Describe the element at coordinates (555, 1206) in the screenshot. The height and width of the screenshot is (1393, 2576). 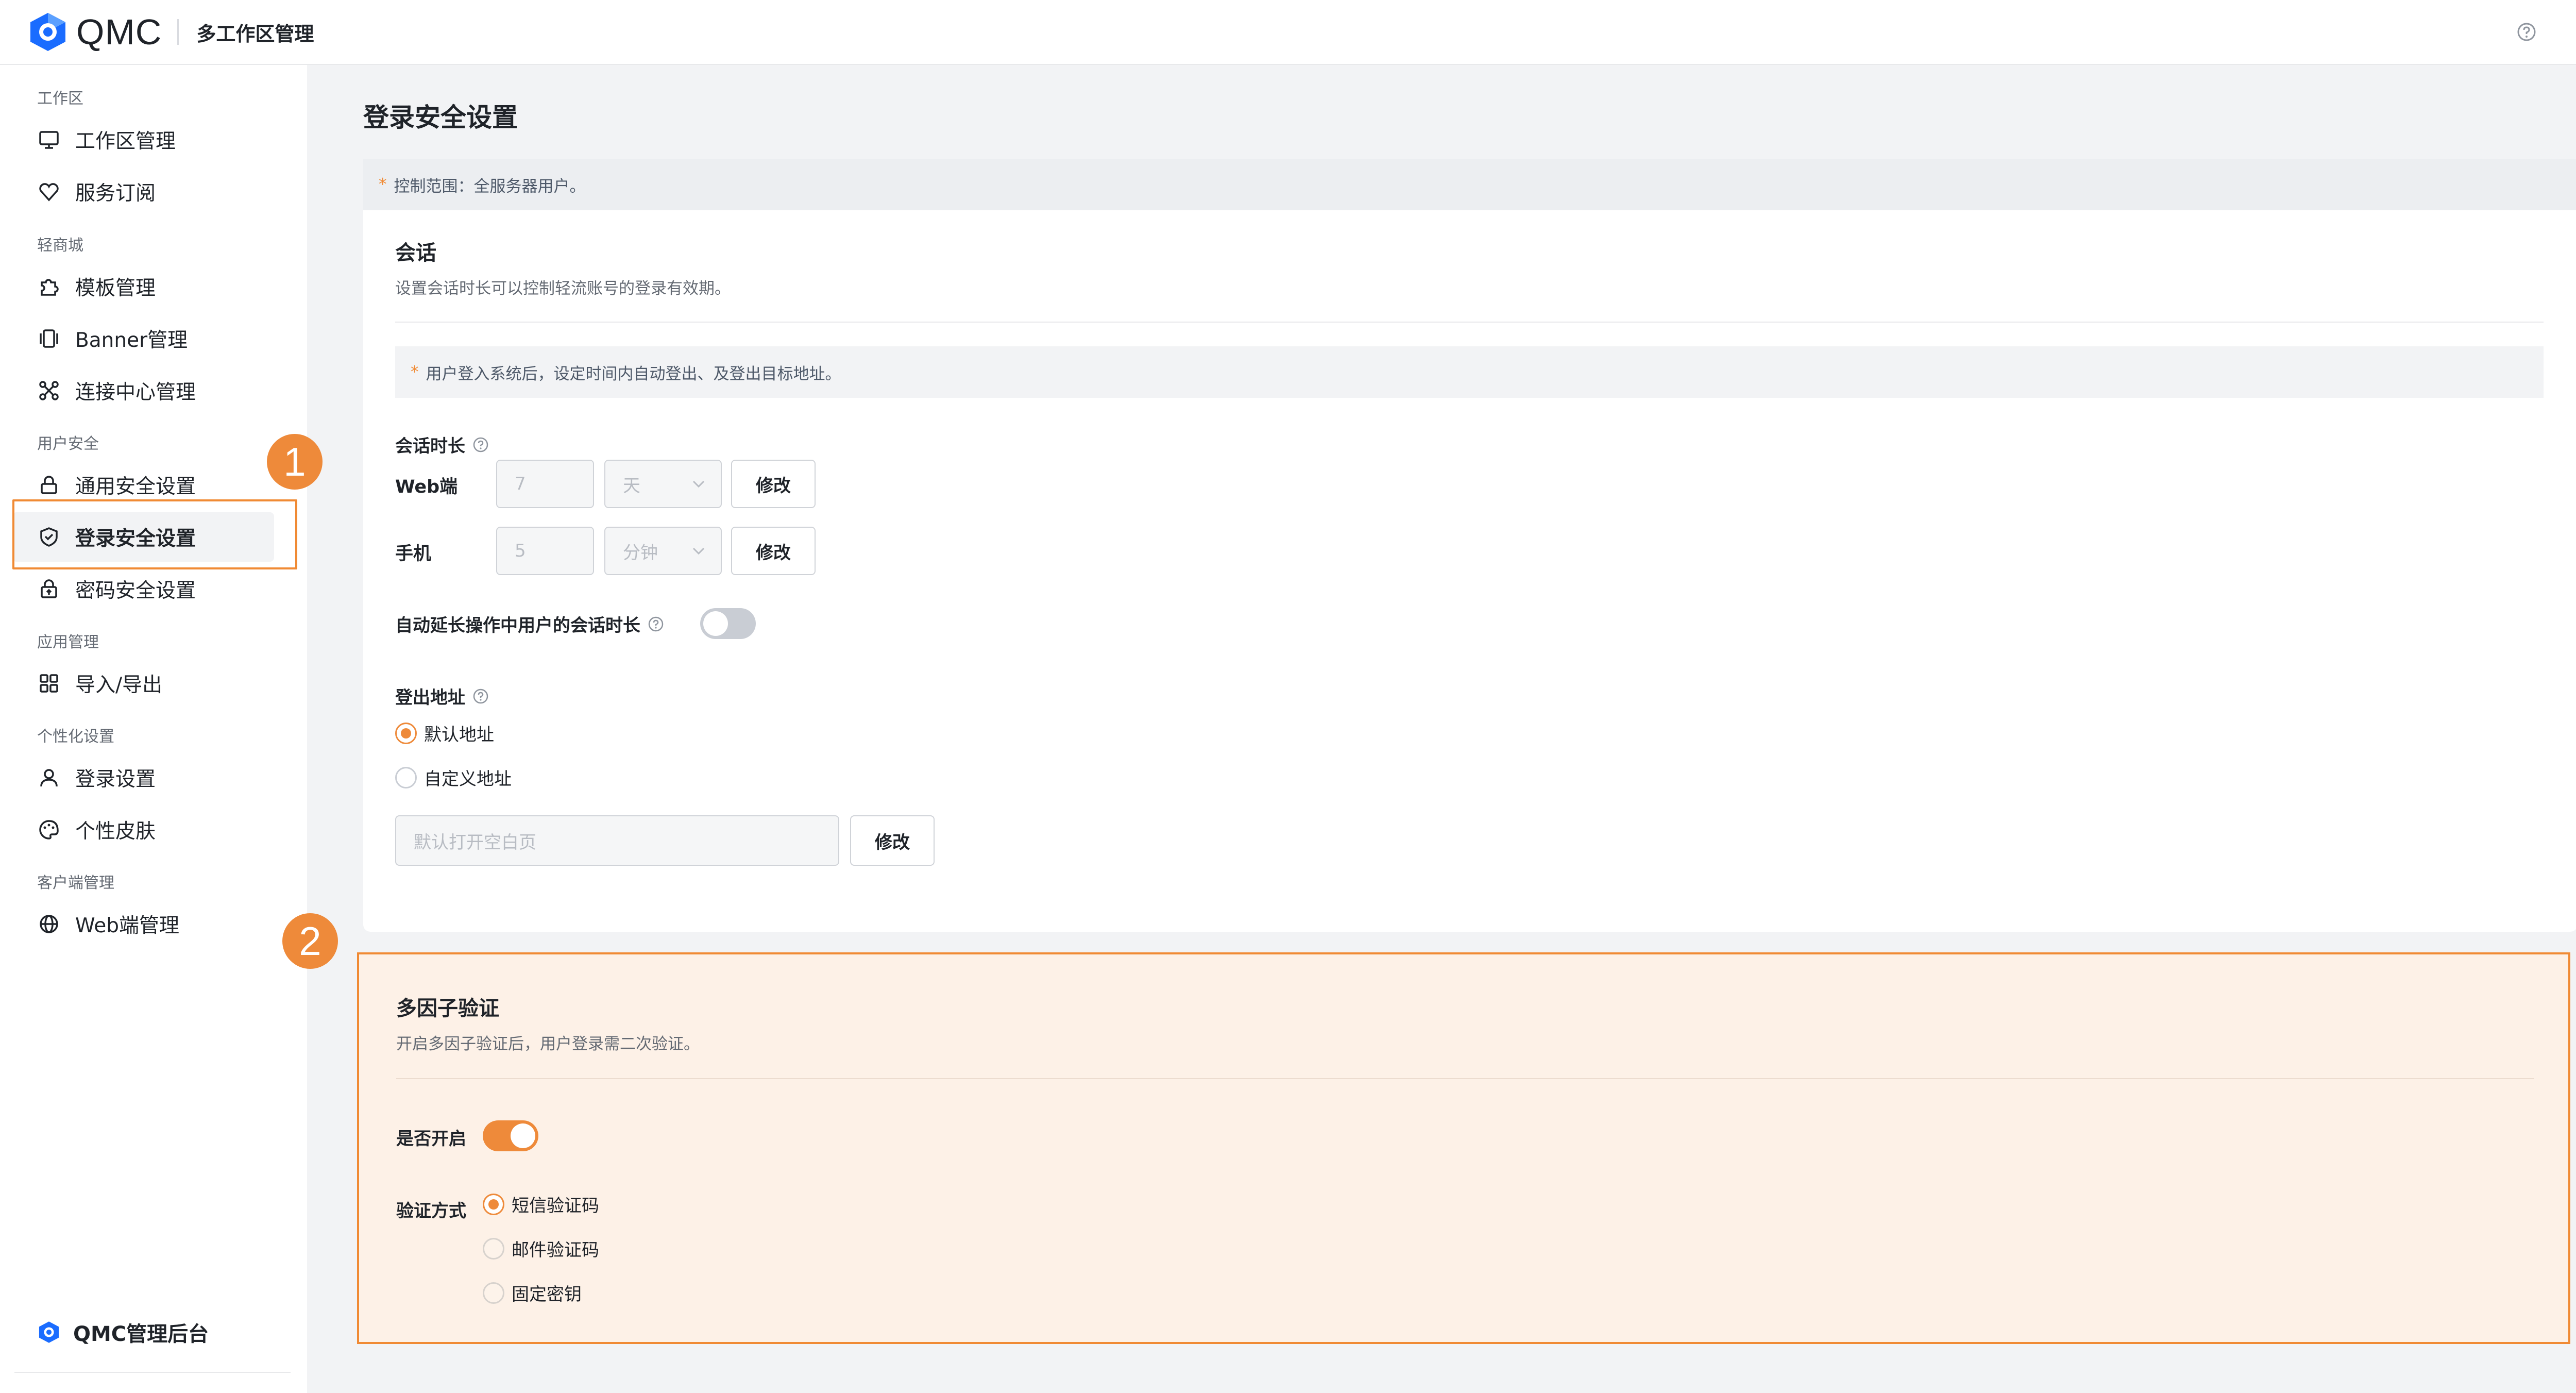
I see `radio-label: 短信验证码` at that location.